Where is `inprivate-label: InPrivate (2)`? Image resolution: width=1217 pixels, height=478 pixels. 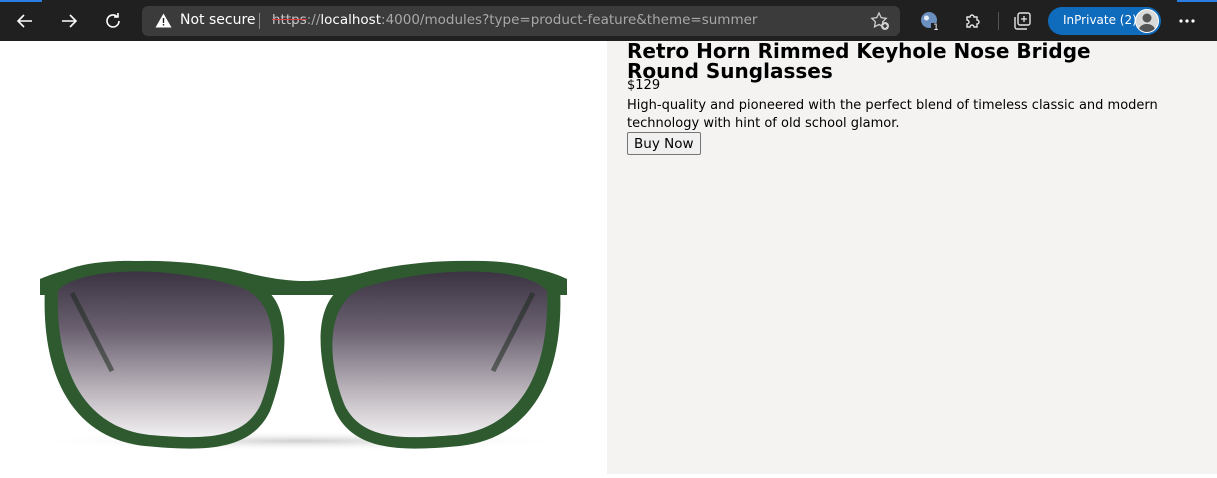 inprivate-label: InPrivate (2) is located at coordinates (1100, 20).